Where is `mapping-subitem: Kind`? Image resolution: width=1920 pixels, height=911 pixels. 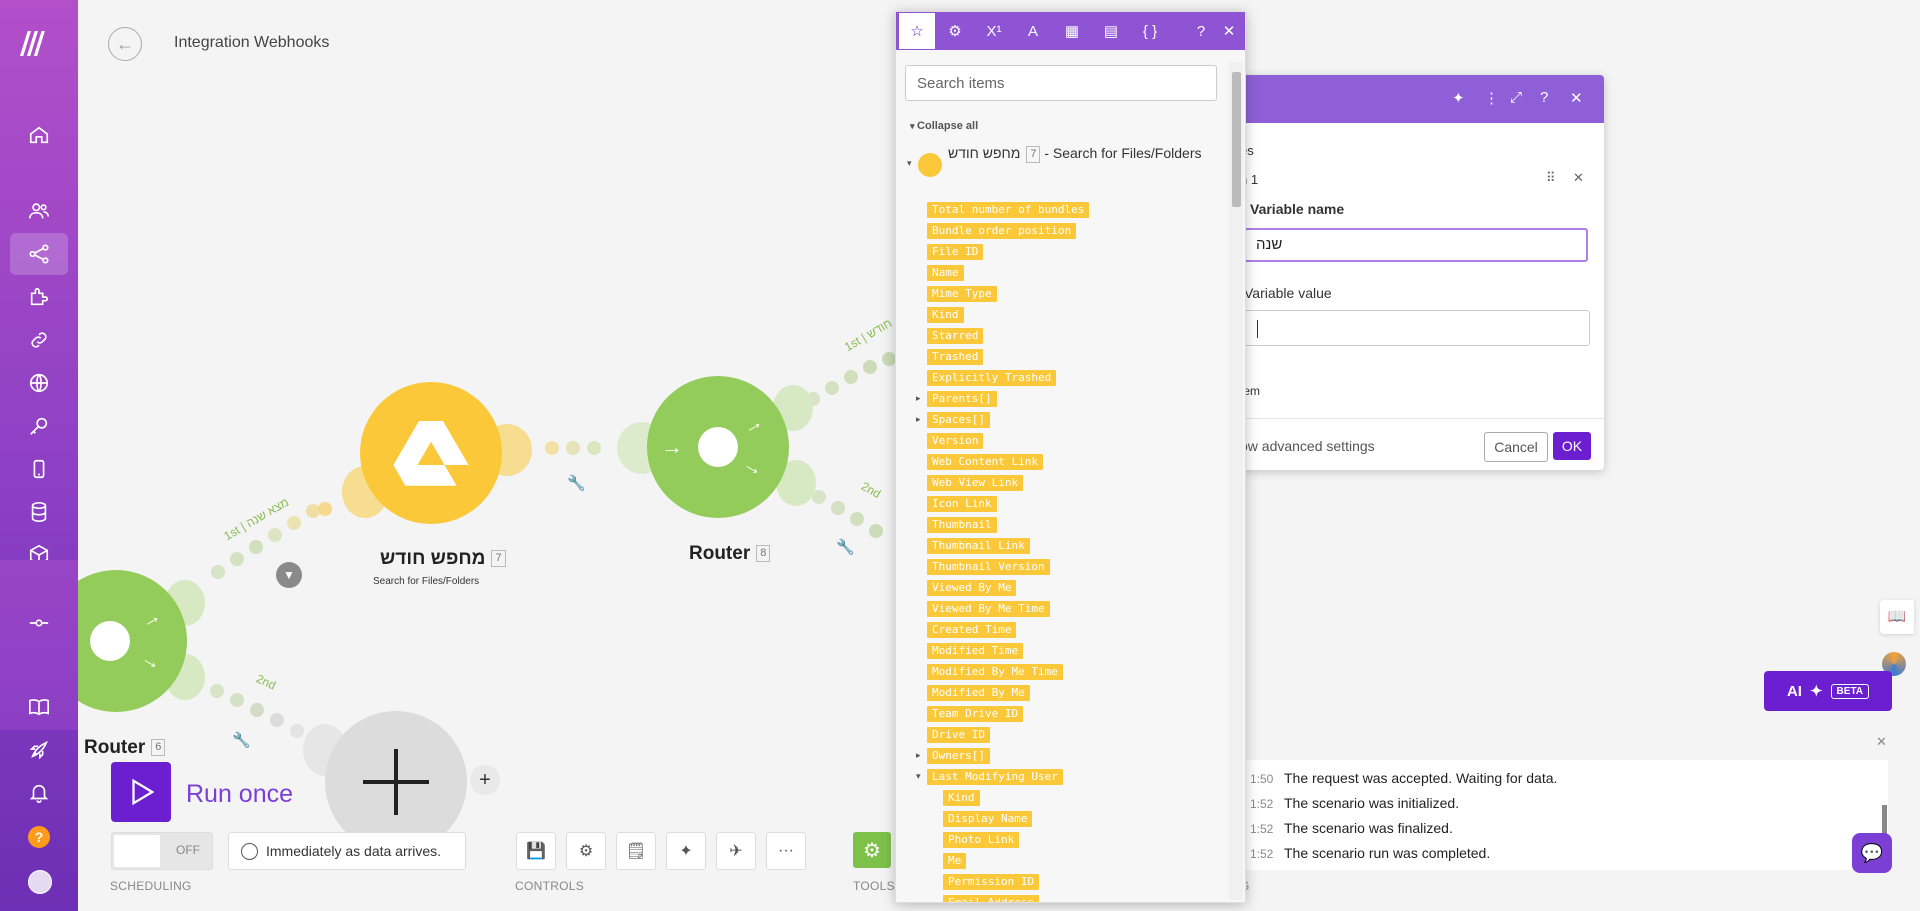
mapping-subitem: Kind is located at coordinates (961, 798).